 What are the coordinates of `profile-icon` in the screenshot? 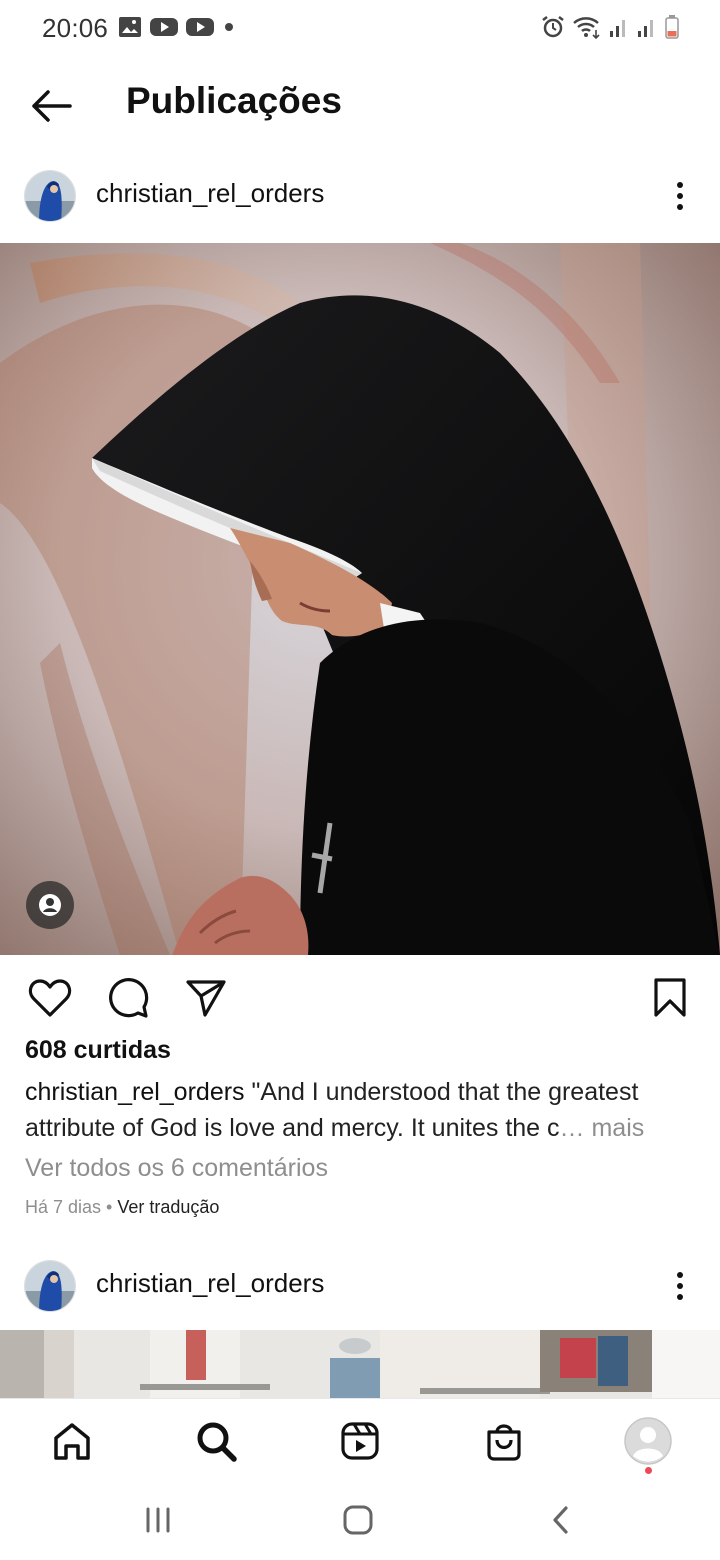 It's located at (648, 1441).